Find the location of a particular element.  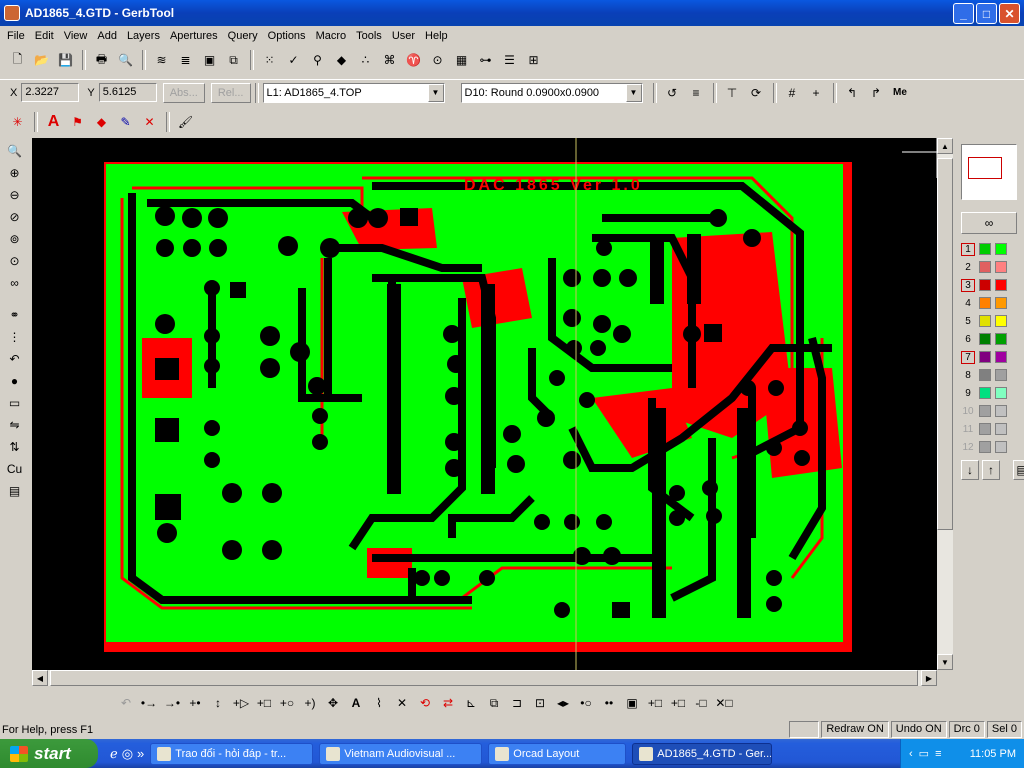

export-icon: ⧉ is located at coordinates (233, 60).